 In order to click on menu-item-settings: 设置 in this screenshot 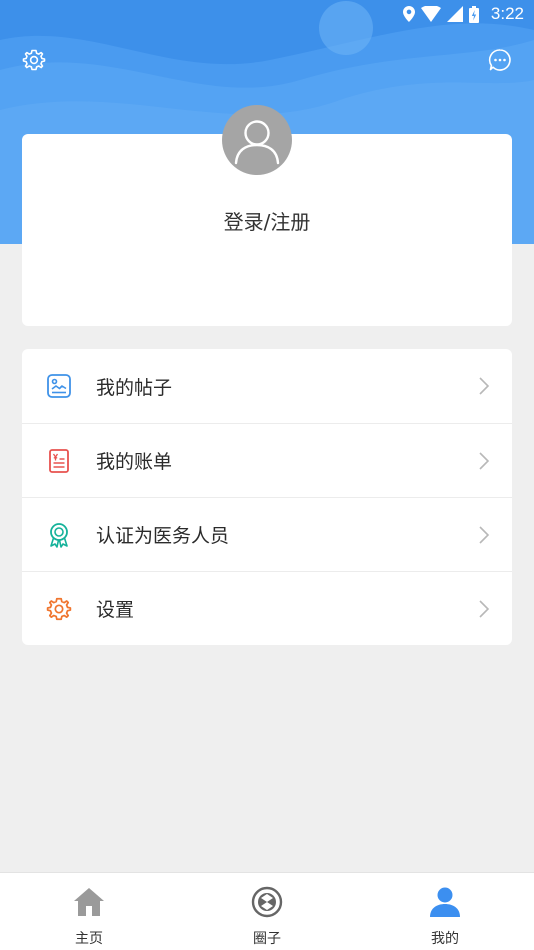, I will do `click(267, 608)`.